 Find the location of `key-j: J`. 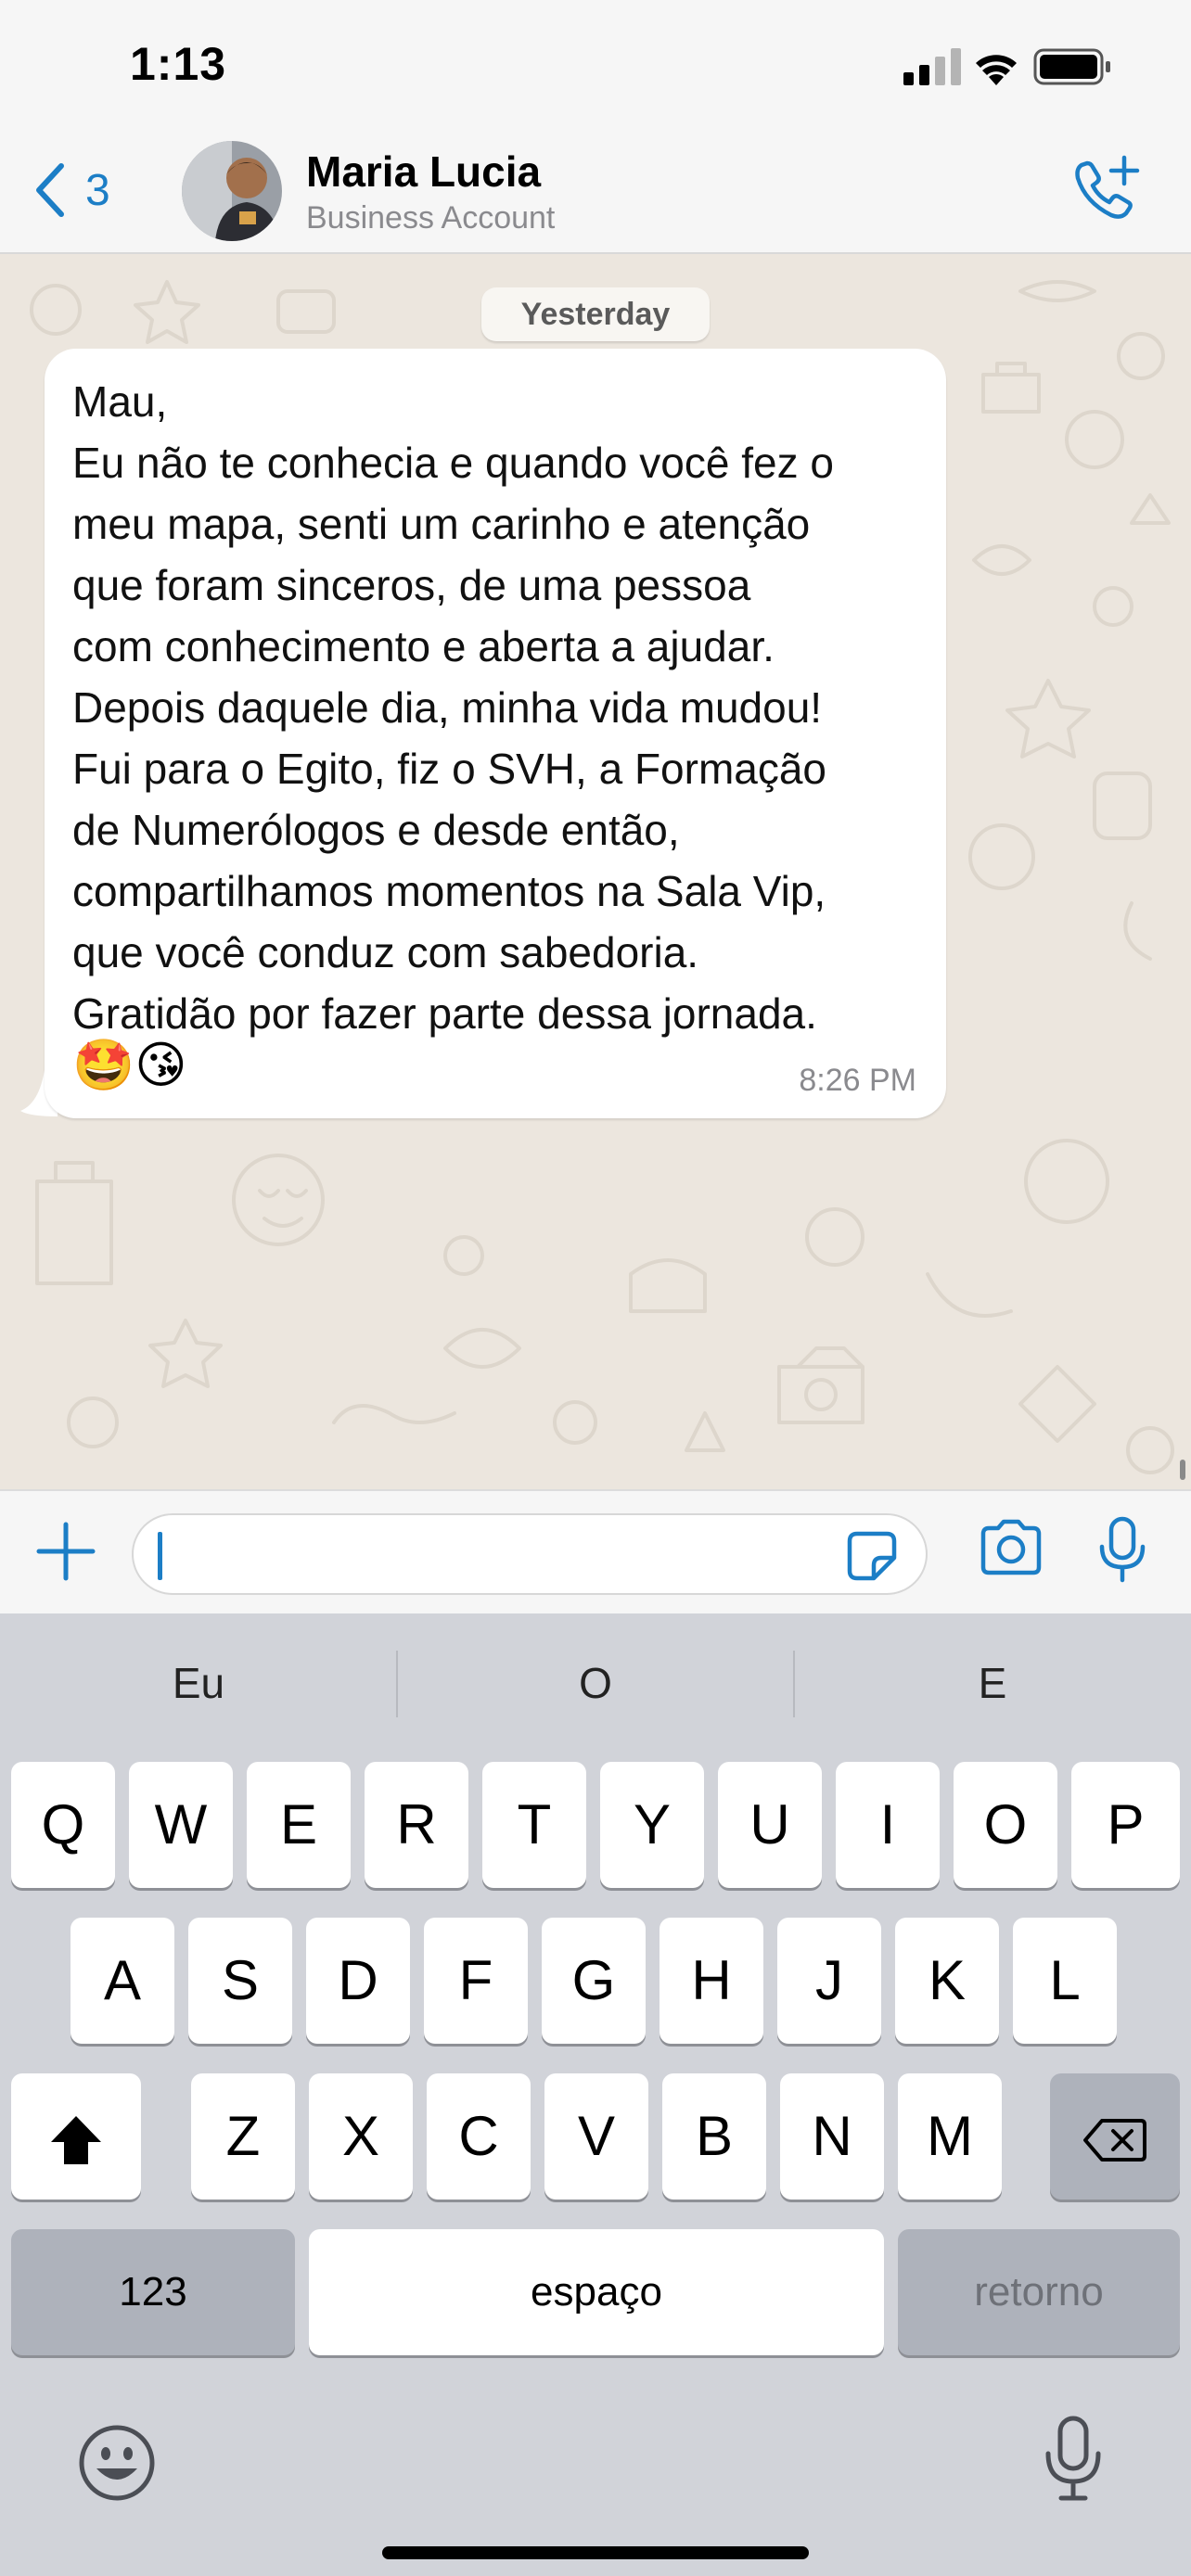

key-j: J is located at coordinates (829, 1981).